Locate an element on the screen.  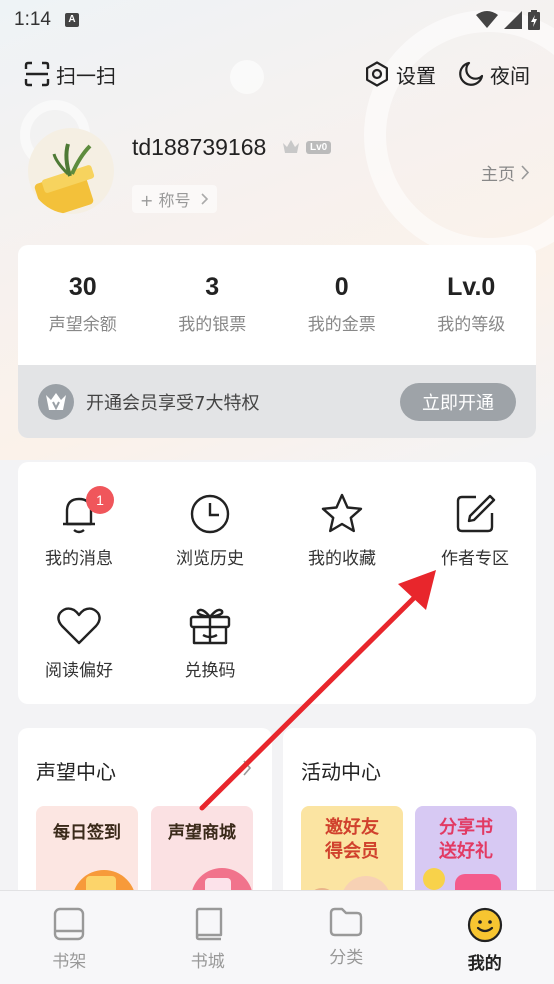
status-time: 1:14 is located at coordinates (32, 19).